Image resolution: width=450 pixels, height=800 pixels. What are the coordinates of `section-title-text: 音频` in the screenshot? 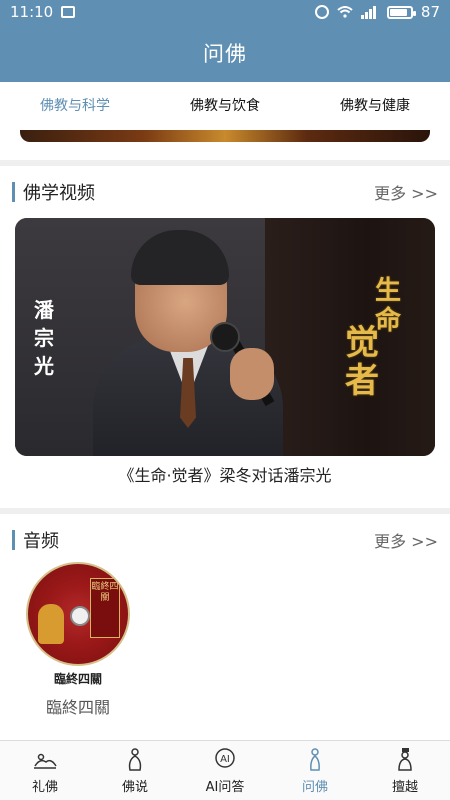 It's located at (41, 541).